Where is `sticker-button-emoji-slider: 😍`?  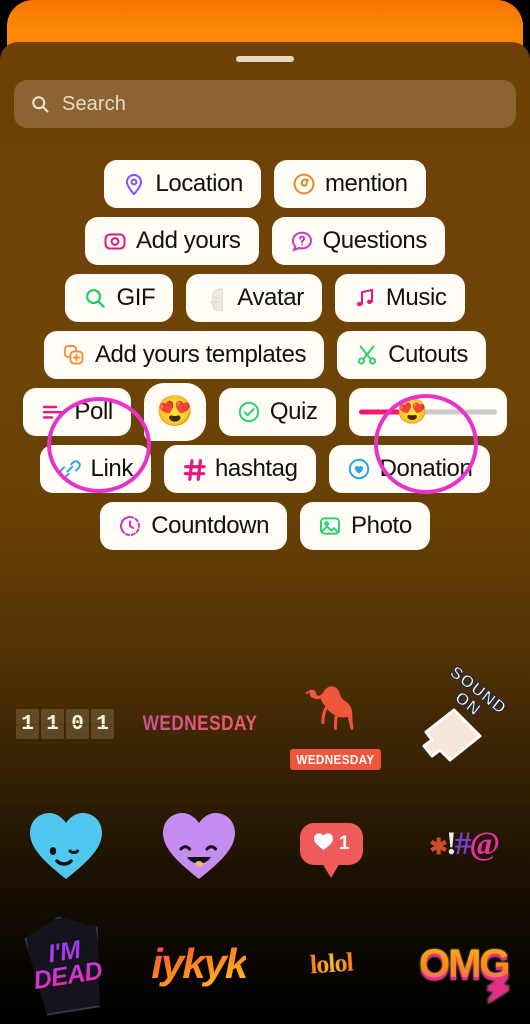 sticker-button-emoji-slider: 😍 is located at coordinates (427, 412).